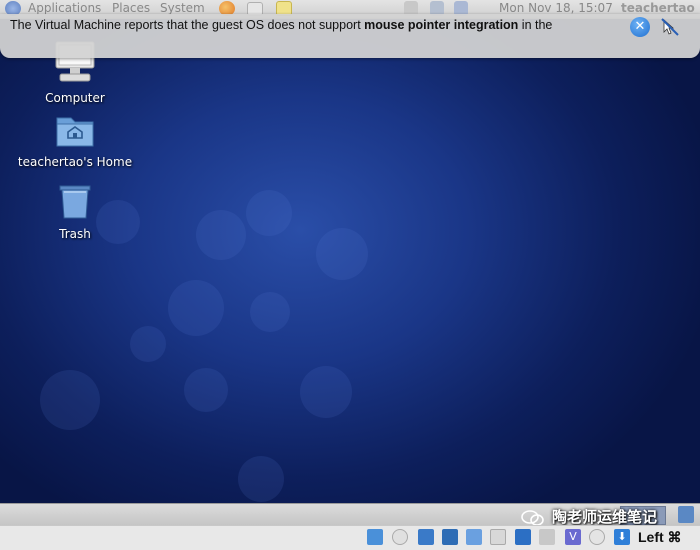 The height and width of the screenshot is (550, 700). I want to click on hard-disk-icon, so click(375, 537).